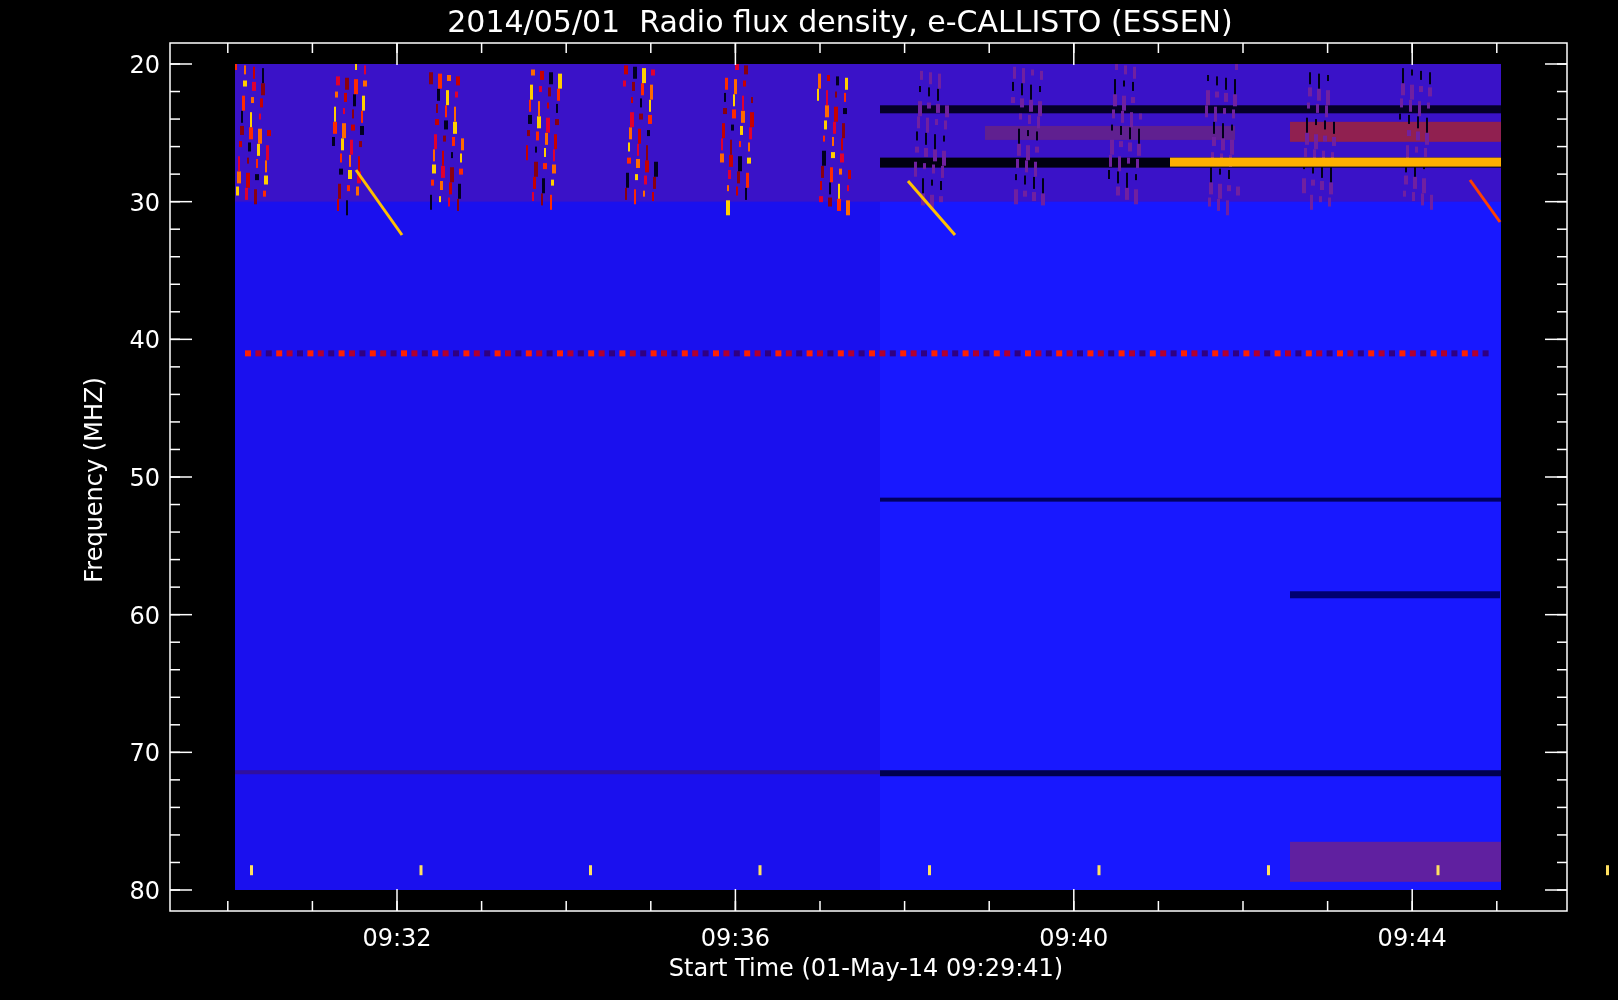  What do you see at coordinates (94, 480) in the screenshot?
I see `axis-label: Frequency (MHZ)` at bounding box center [94, 480].